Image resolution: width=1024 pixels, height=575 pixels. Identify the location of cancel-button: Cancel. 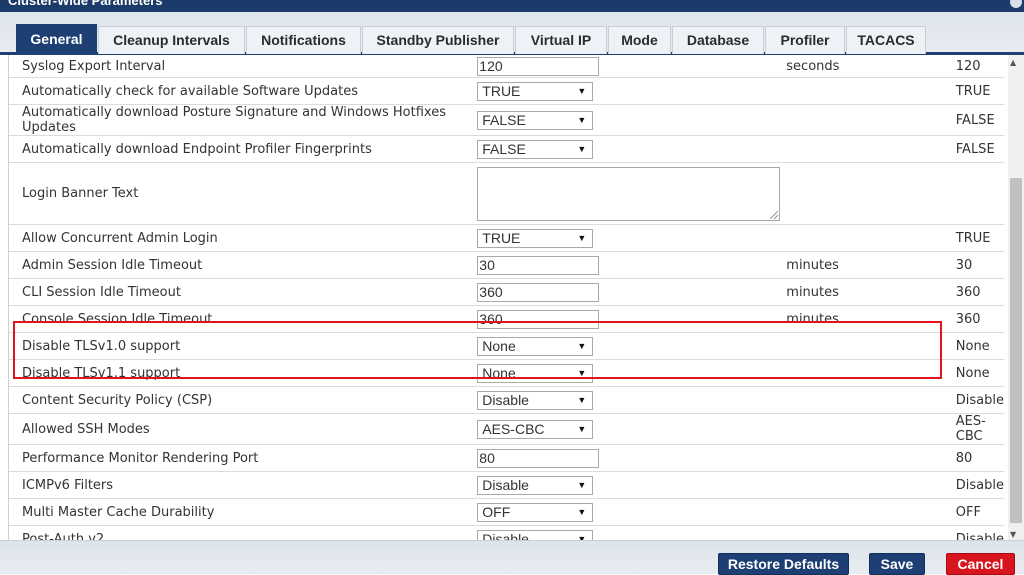
(980, 564).